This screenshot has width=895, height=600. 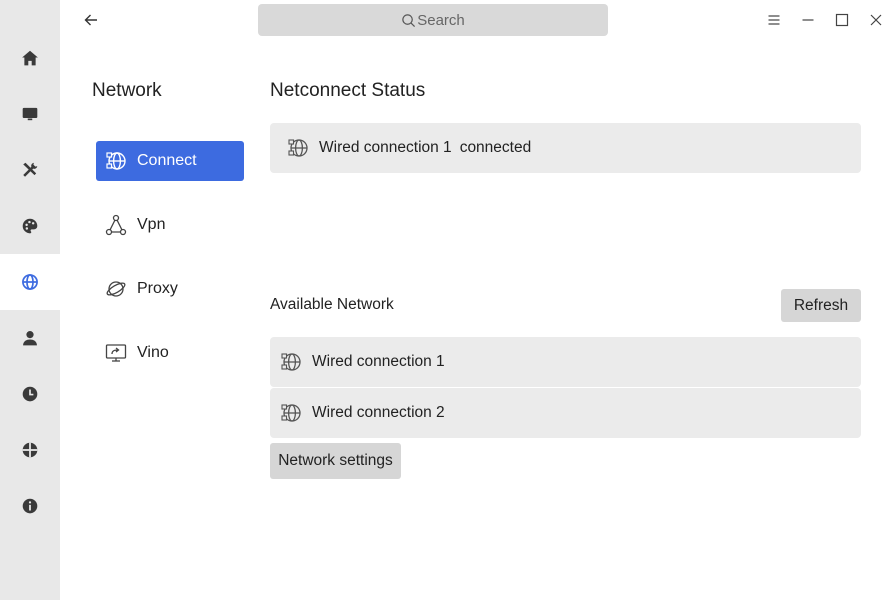 I want to click on arrow-left-icon, so click(x=90, y=20).